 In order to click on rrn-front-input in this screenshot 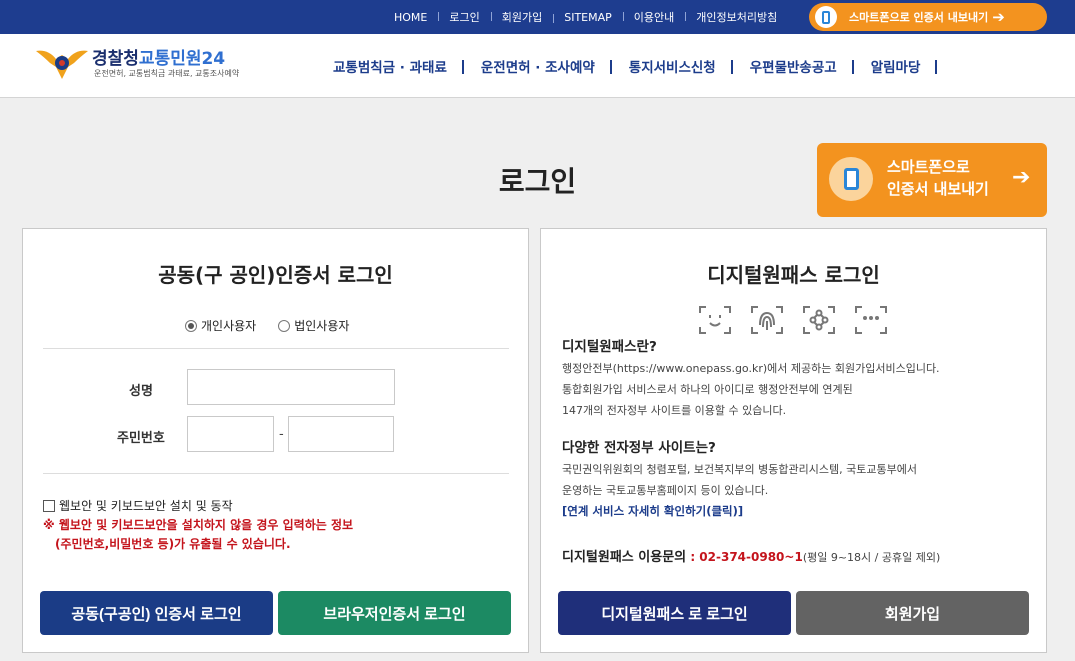, I will do `click(230, 434)`.